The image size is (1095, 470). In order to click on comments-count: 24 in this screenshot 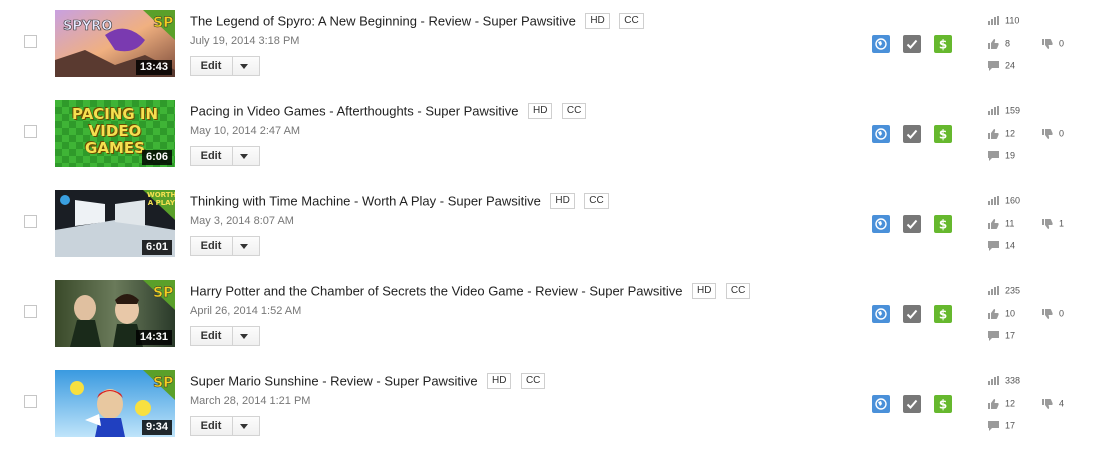, I will do `click(1010, 65)`.